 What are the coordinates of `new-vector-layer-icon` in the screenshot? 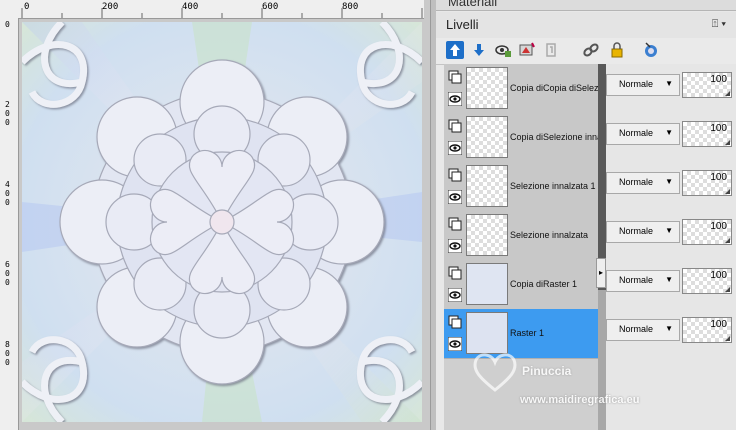 It's located at (479, 50).